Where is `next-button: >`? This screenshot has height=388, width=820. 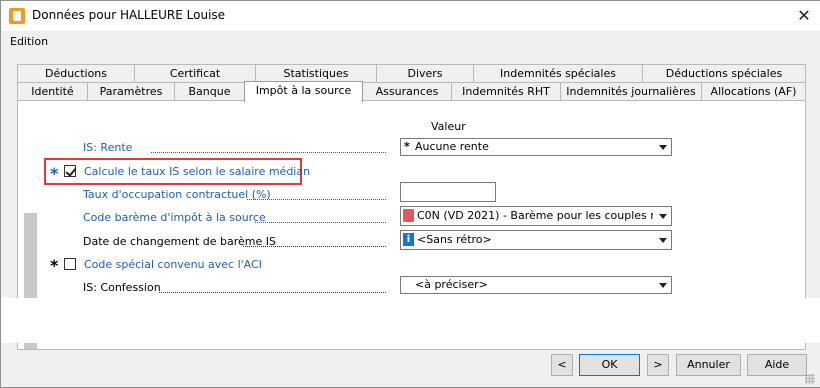
next-button: > is located at coordinates (658, 365).